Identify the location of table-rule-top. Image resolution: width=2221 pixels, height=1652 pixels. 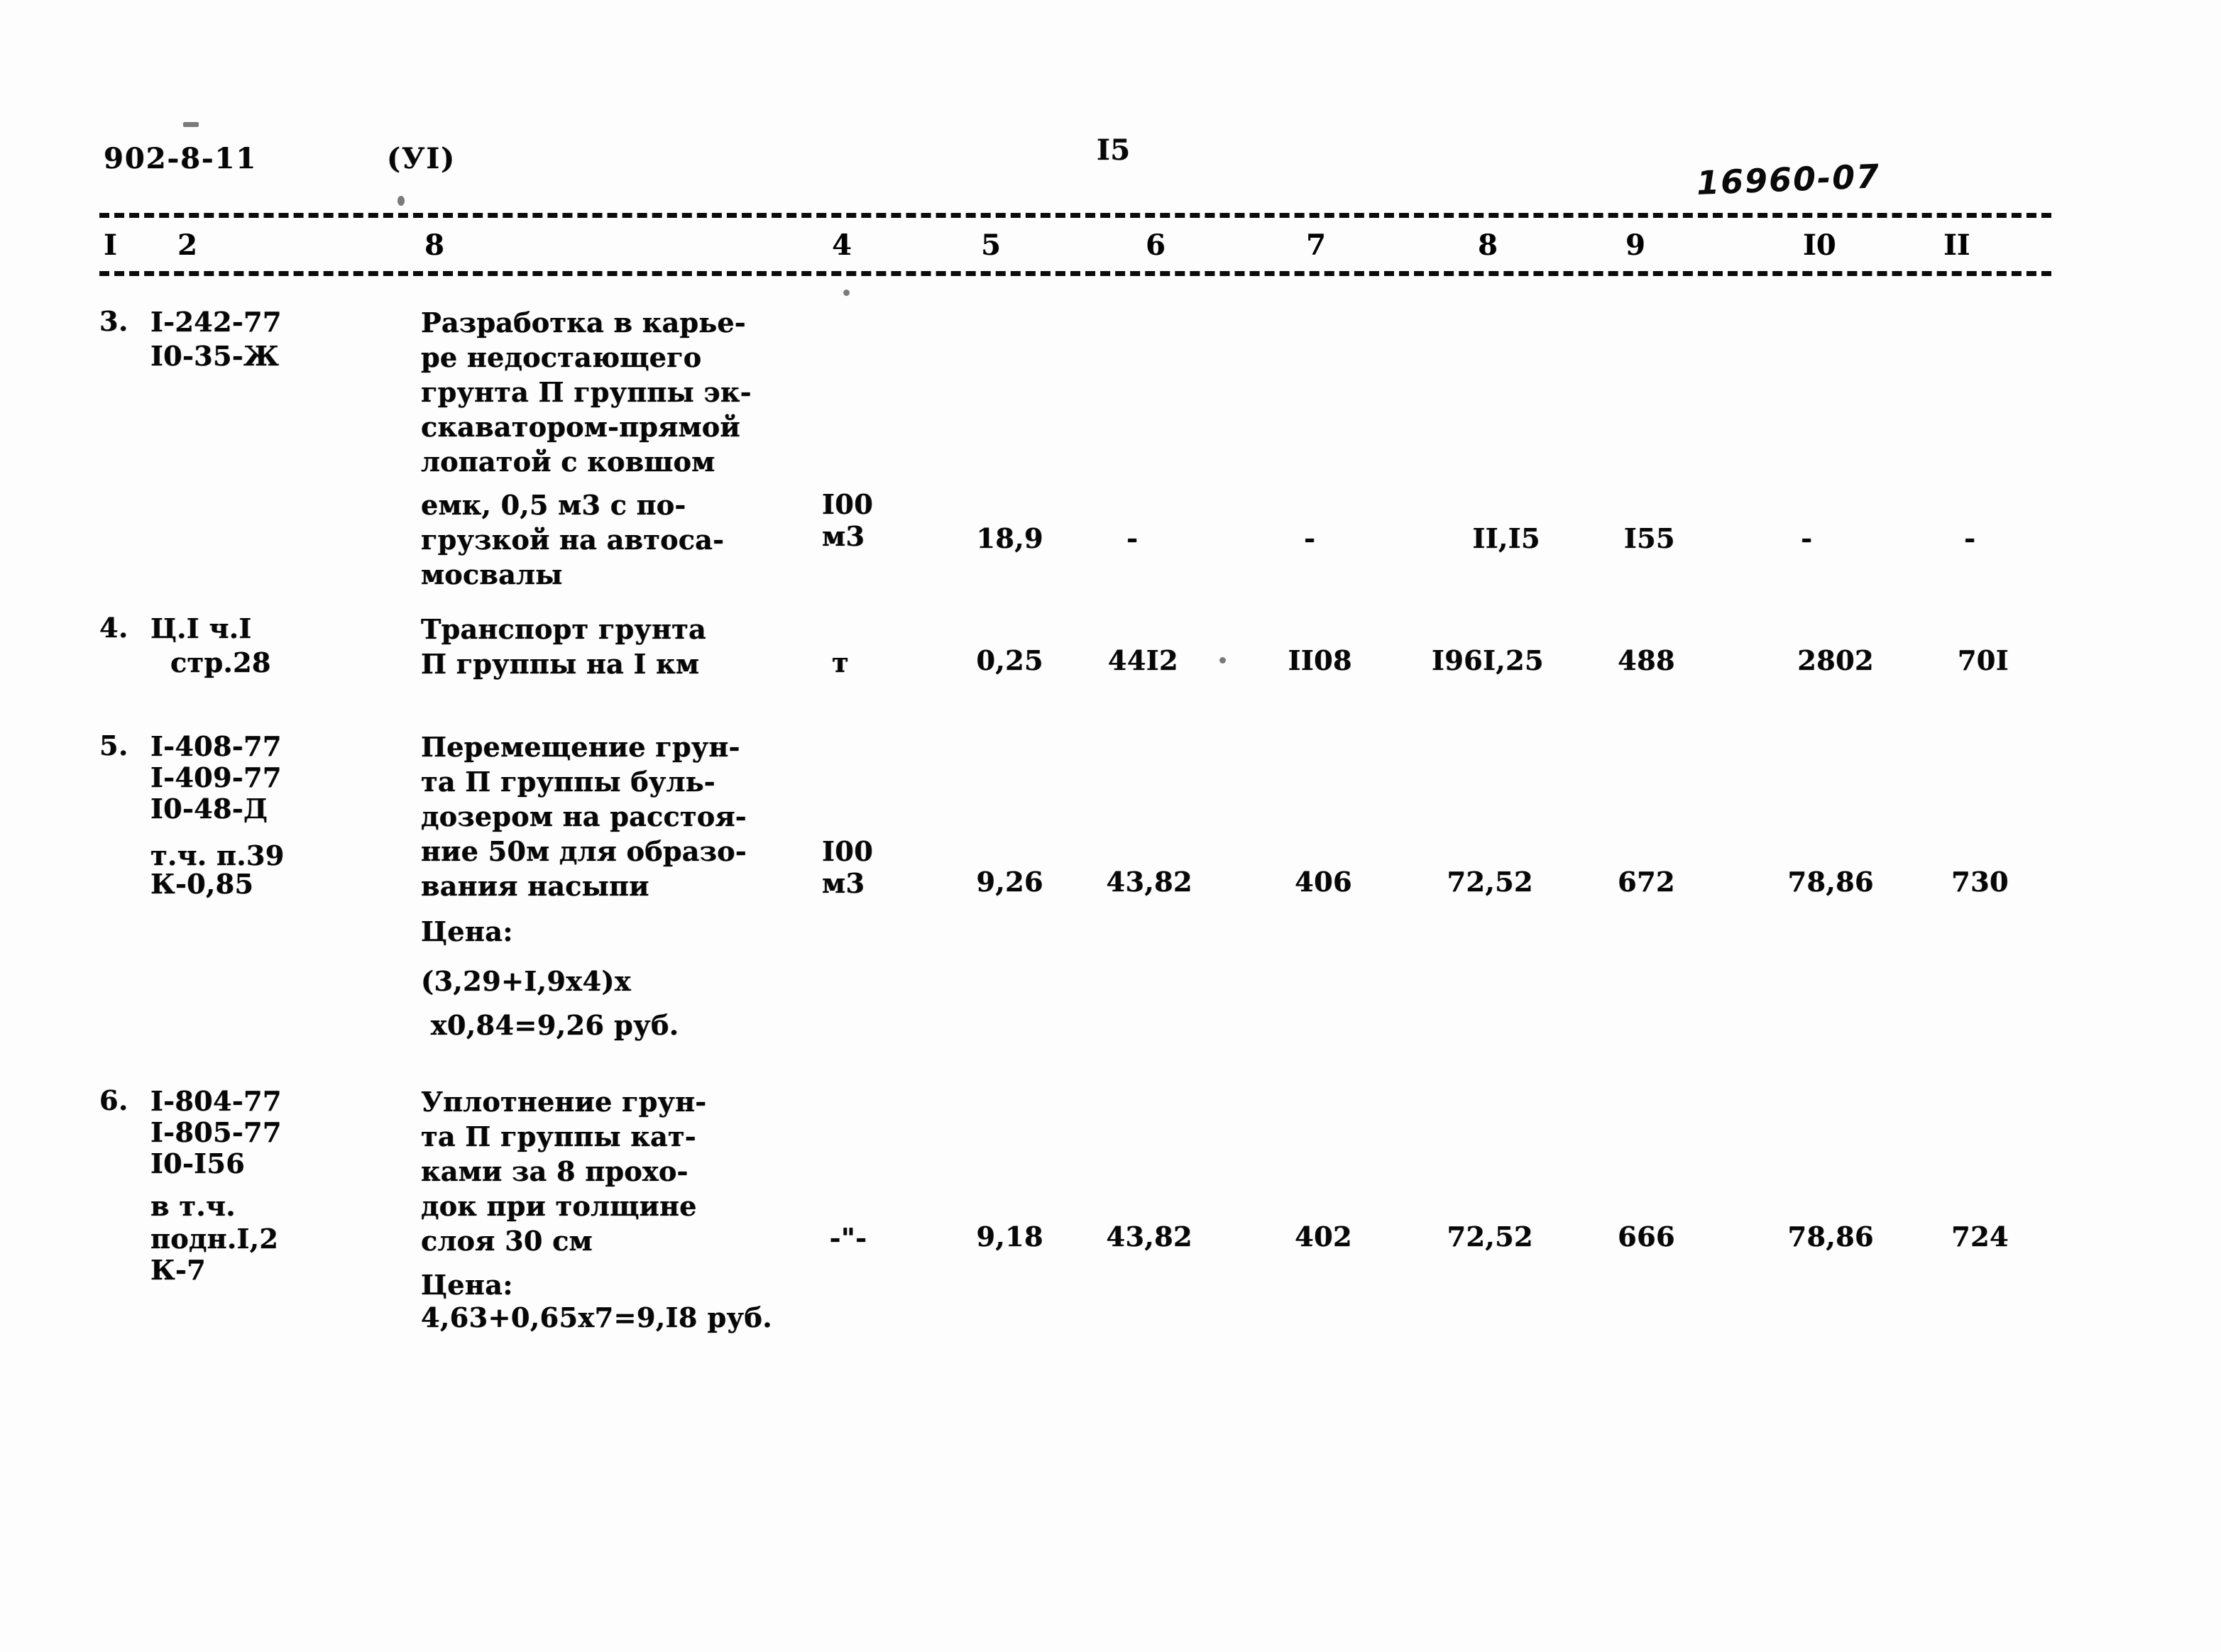
(1075, 216).